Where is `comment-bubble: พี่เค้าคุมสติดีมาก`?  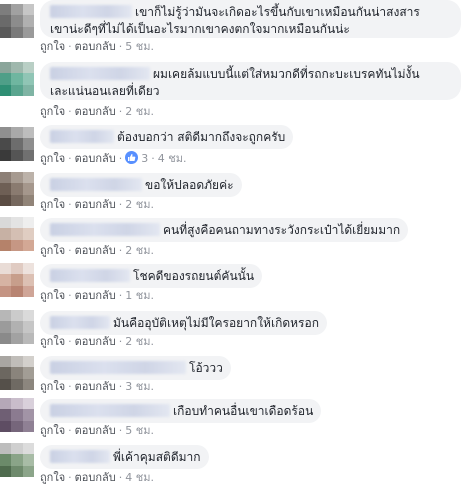
comment-bubble: พี่เค้าคุมสติดีมาก is located at coordinates (124, 457).